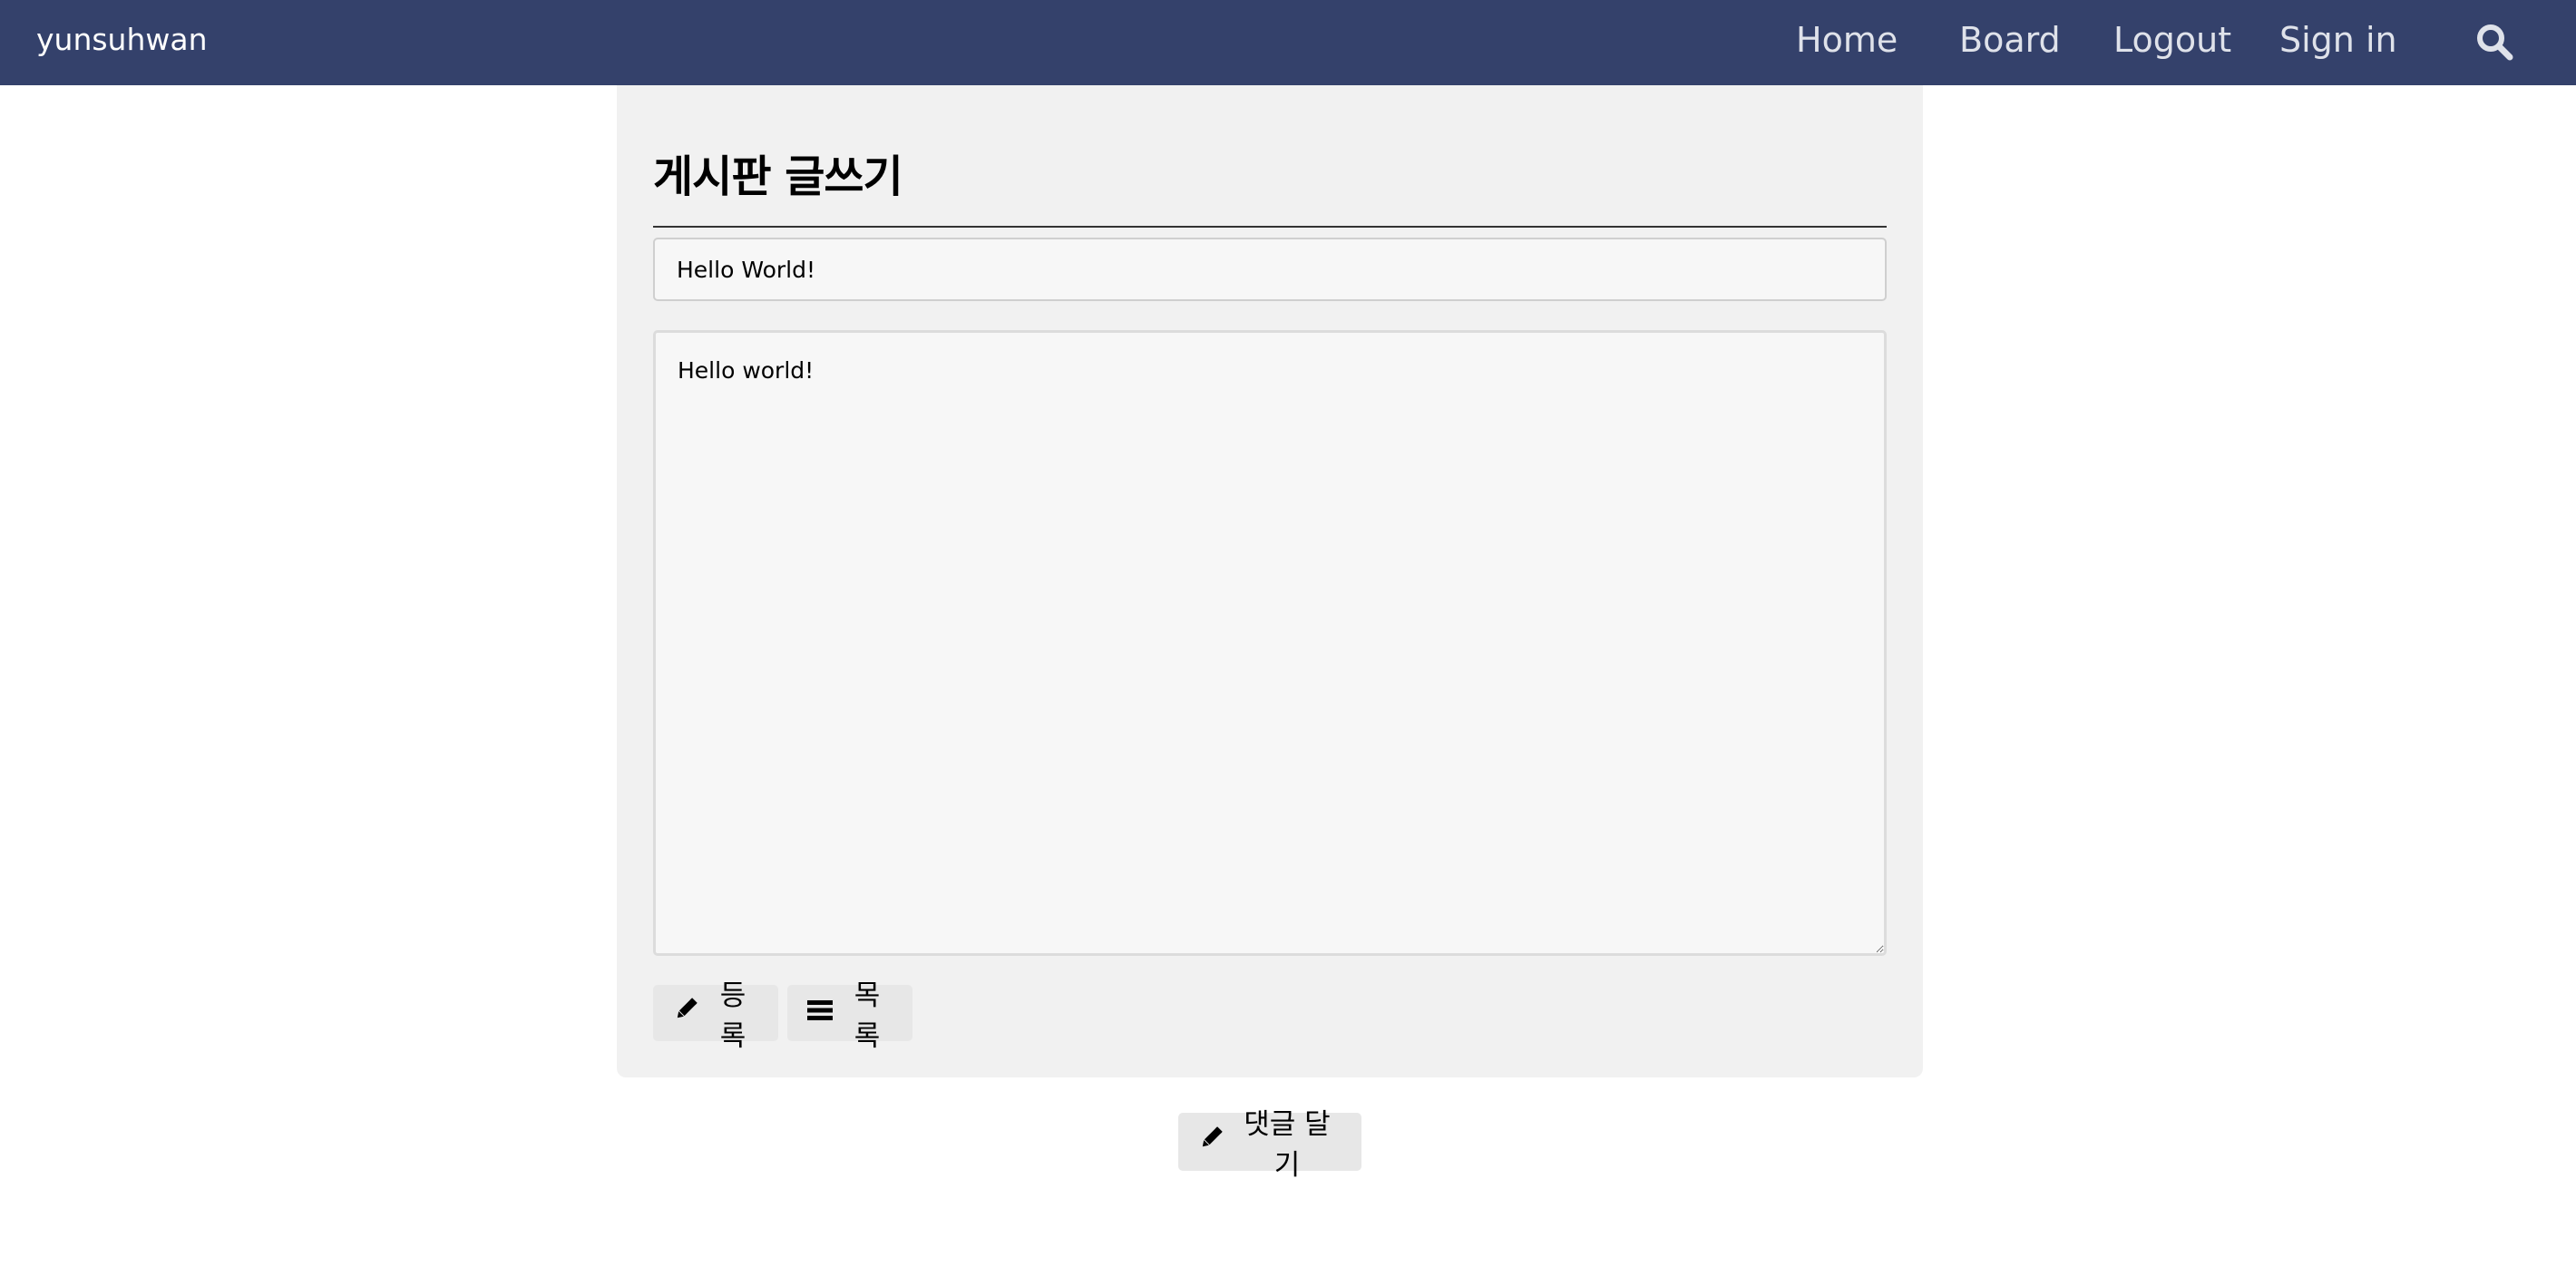 This screenshot has height=1286, width=2576. What do you see at coordinates (732, 1016) in the screenshot?
I see `register-button-label: 등록` at bounding box center [732, 1016].